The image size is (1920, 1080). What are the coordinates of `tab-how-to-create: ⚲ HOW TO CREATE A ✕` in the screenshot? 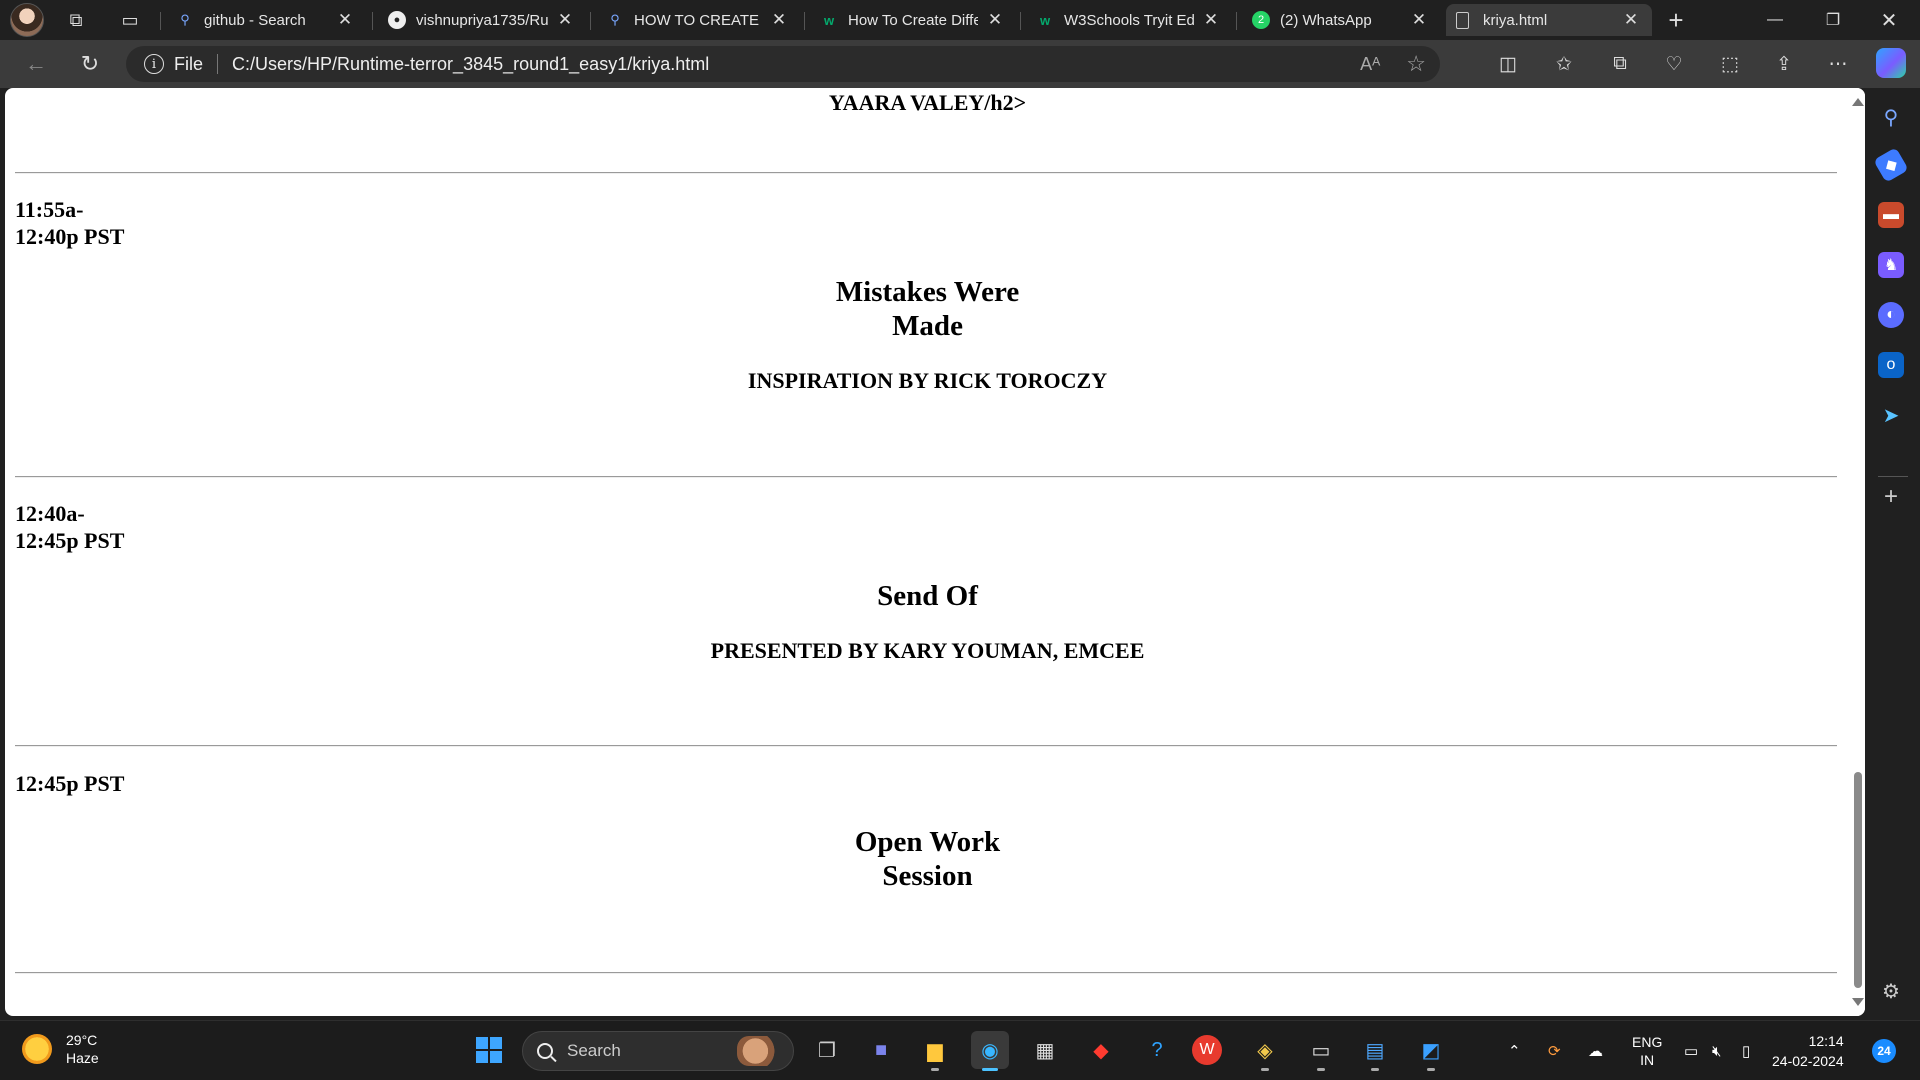 It's located at (698, 20).